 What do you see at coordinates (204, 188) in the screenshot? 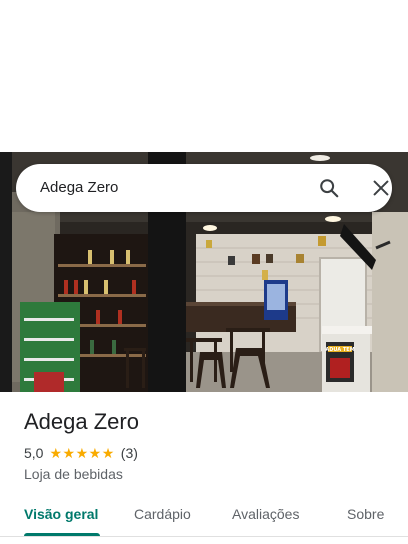
I see `search-bar: Adega Zero` at bounding box center [204, 188].